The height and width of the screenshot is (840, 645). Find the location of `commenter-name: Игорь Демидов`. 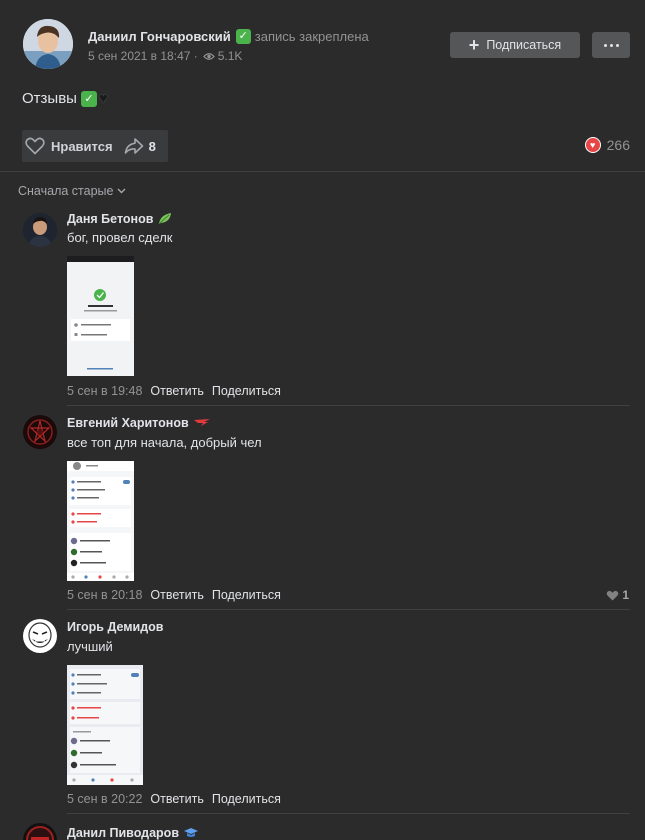

commenter-name: Игорь Демидов is located at coordinates (115, 627).